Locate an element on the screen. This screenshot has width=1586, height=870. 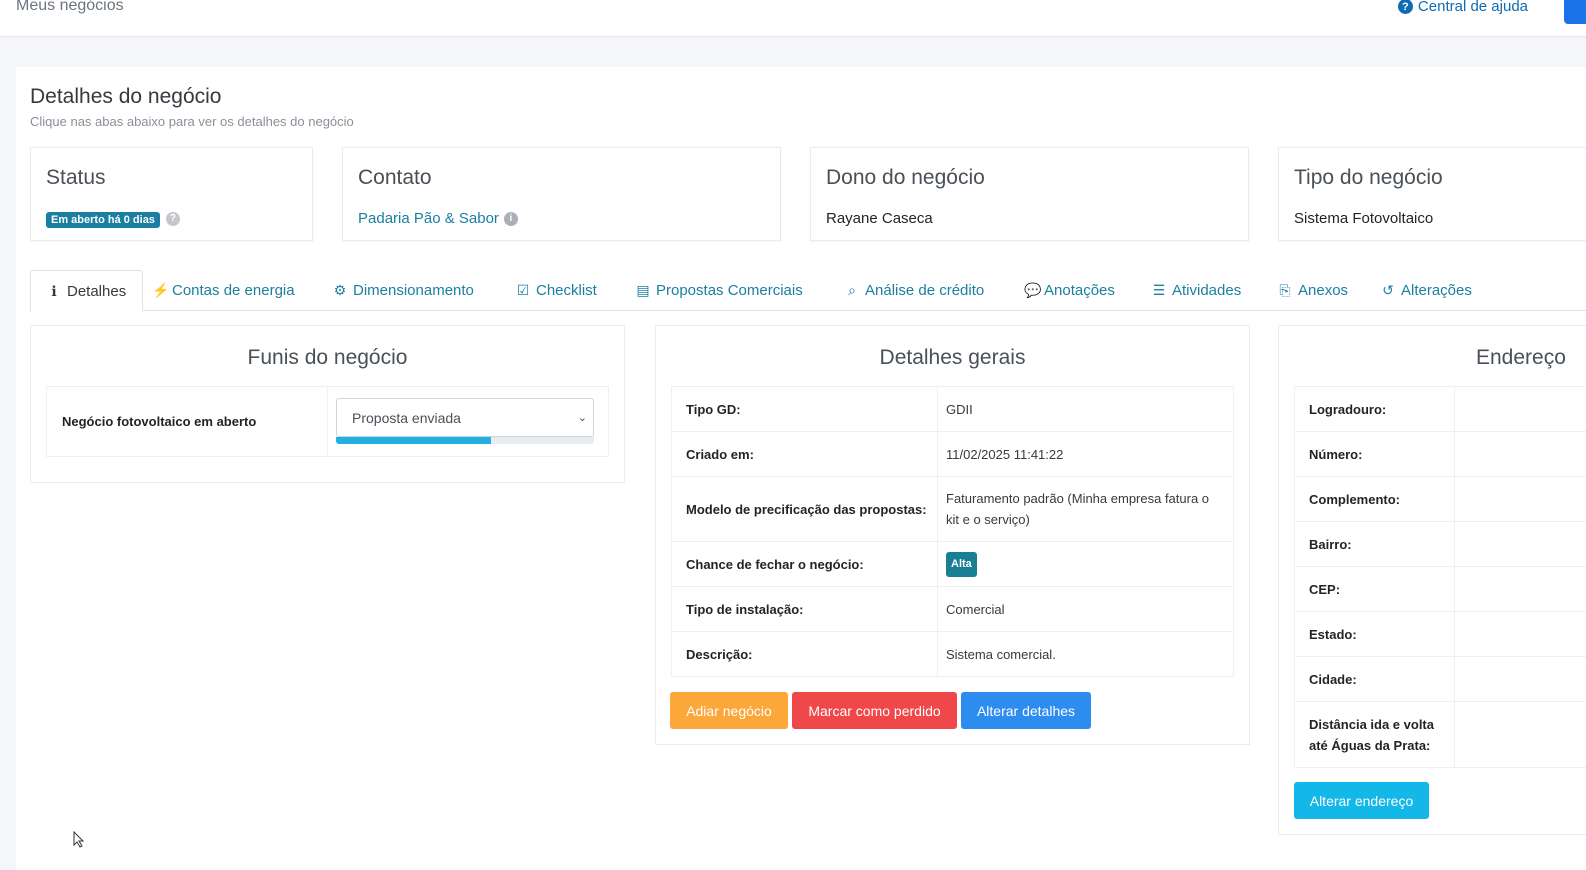
top-bar: Meus negócios ? Central de ajuda is located at coordinates (793, 18).